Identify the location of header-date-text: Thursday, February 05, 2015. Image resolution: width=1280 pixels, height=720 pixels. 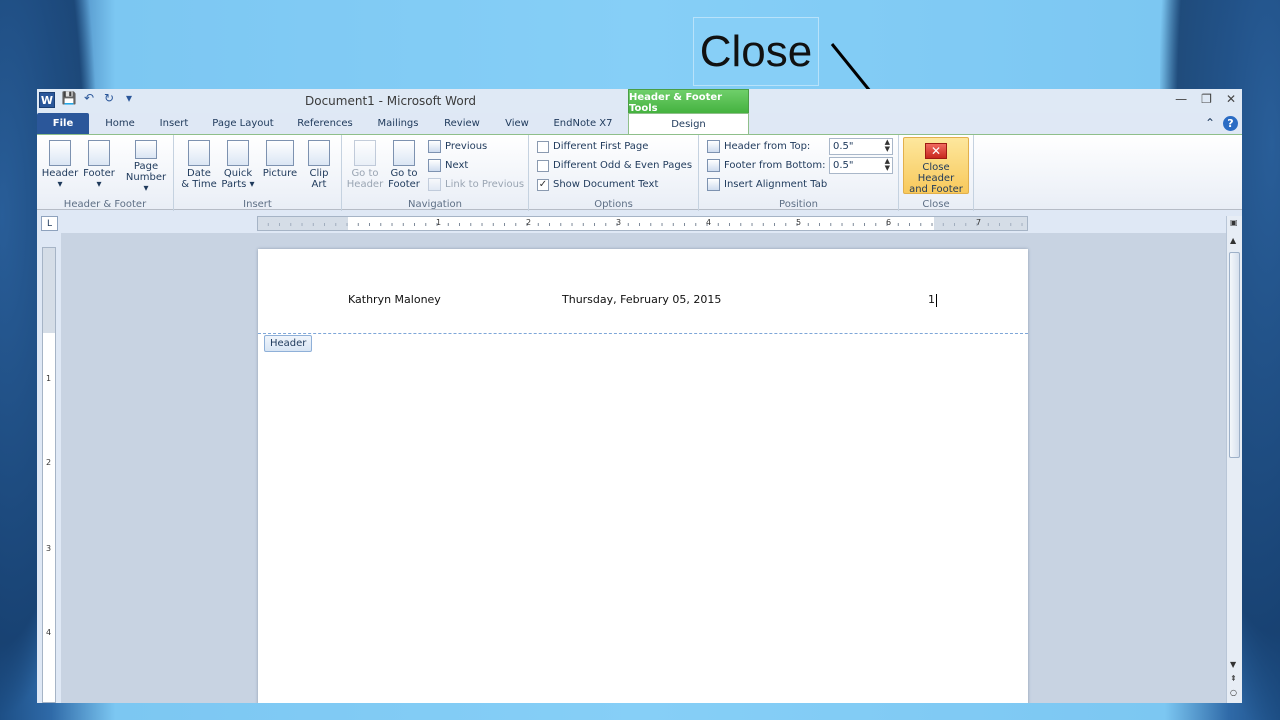
(641, 299).